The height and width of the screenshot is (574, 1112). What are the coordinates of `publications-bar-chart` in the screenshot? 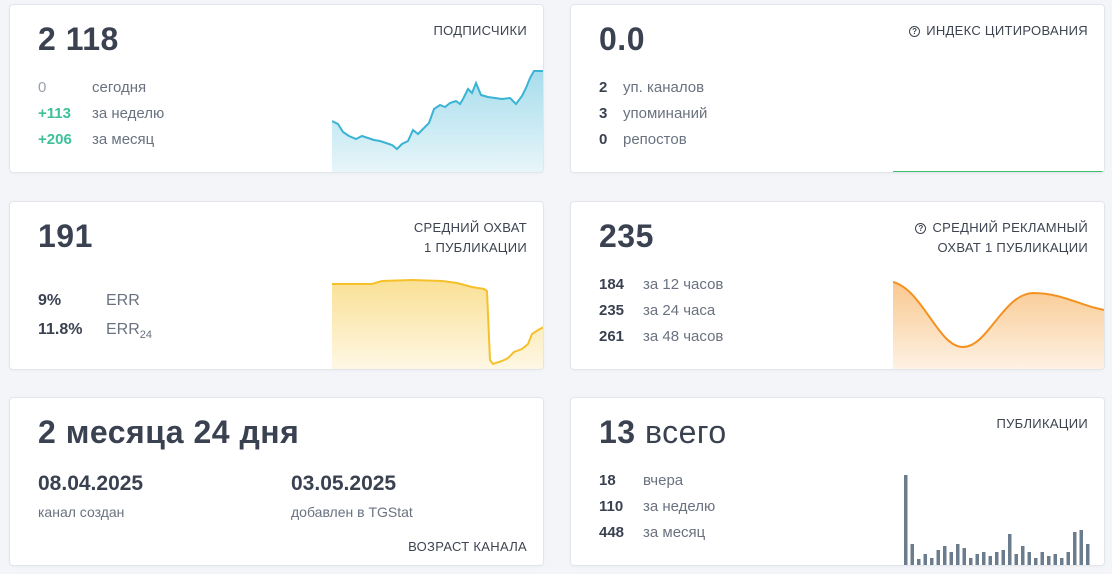 It's located at (997, 520).